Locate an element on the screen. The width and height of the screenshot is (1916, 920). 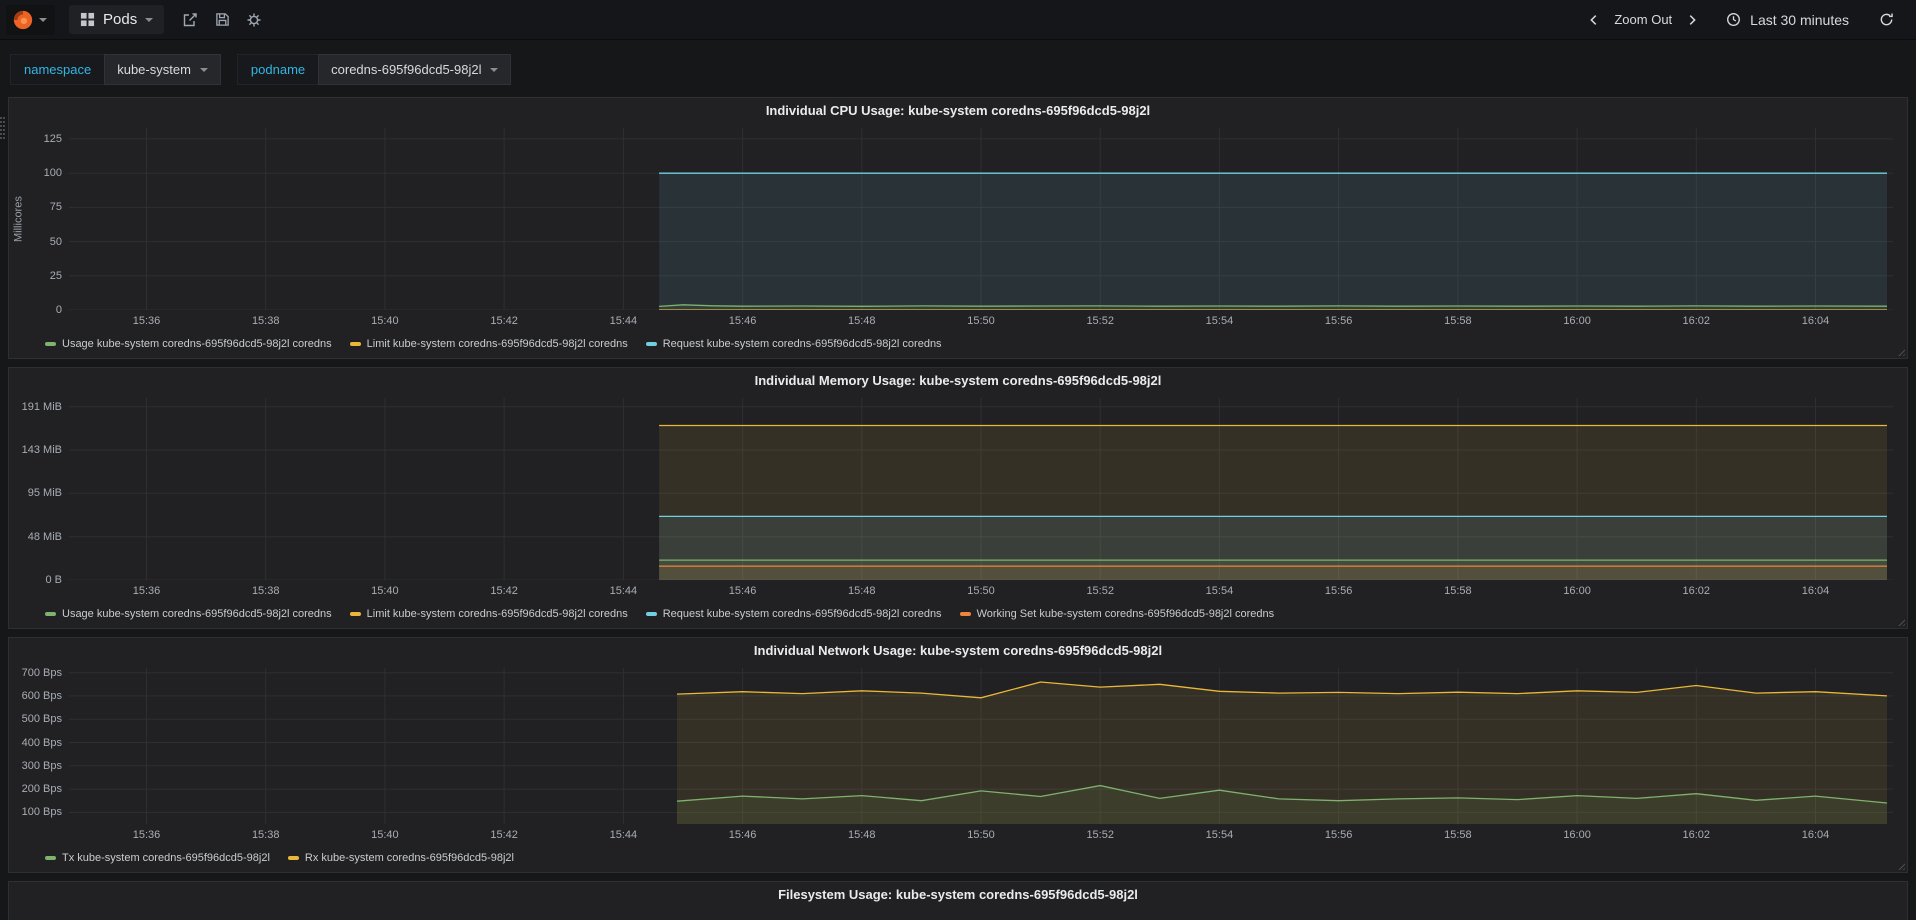
y-tick-label: 191 MiB is located at coordinates (41, 406).